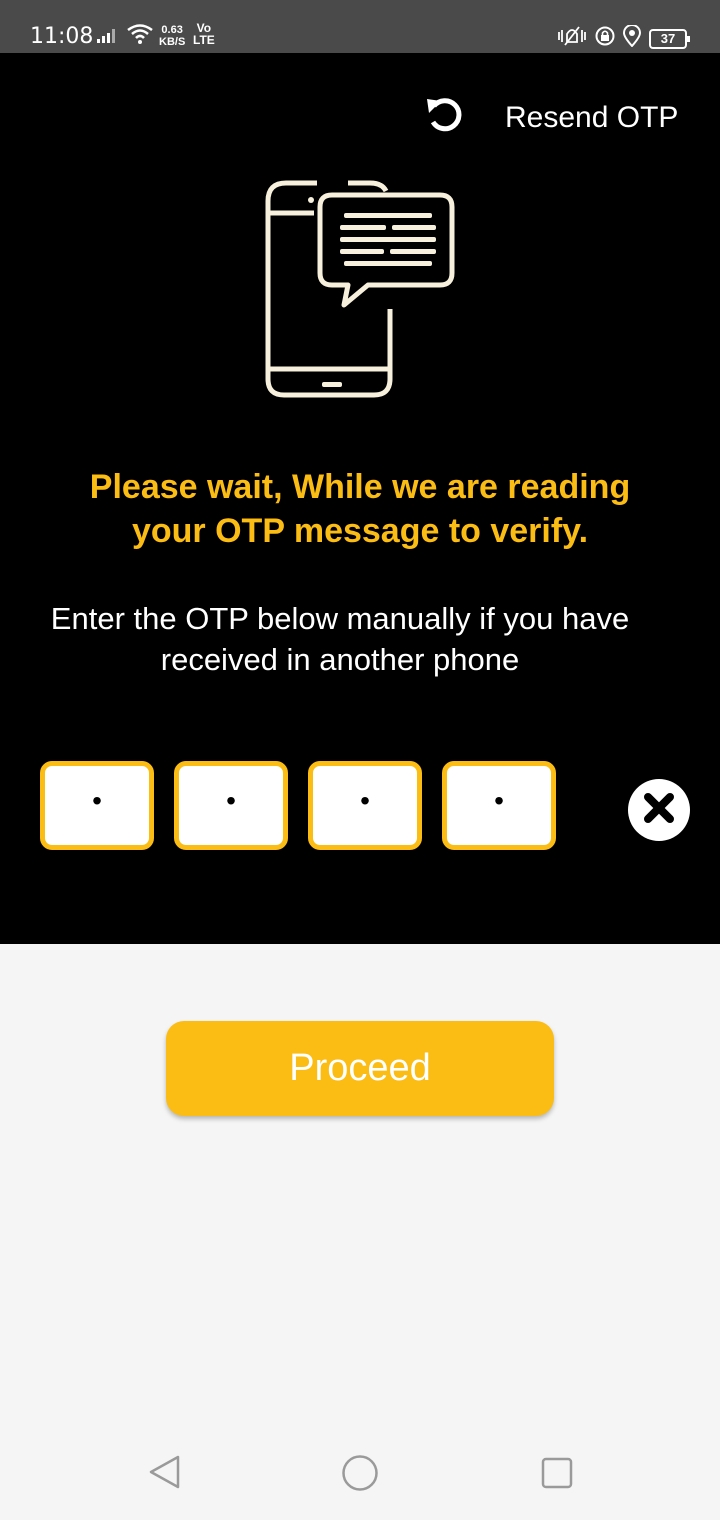 This screenshot has height=1520, width=720. I want to click on back-icon, so click(165, 1474).